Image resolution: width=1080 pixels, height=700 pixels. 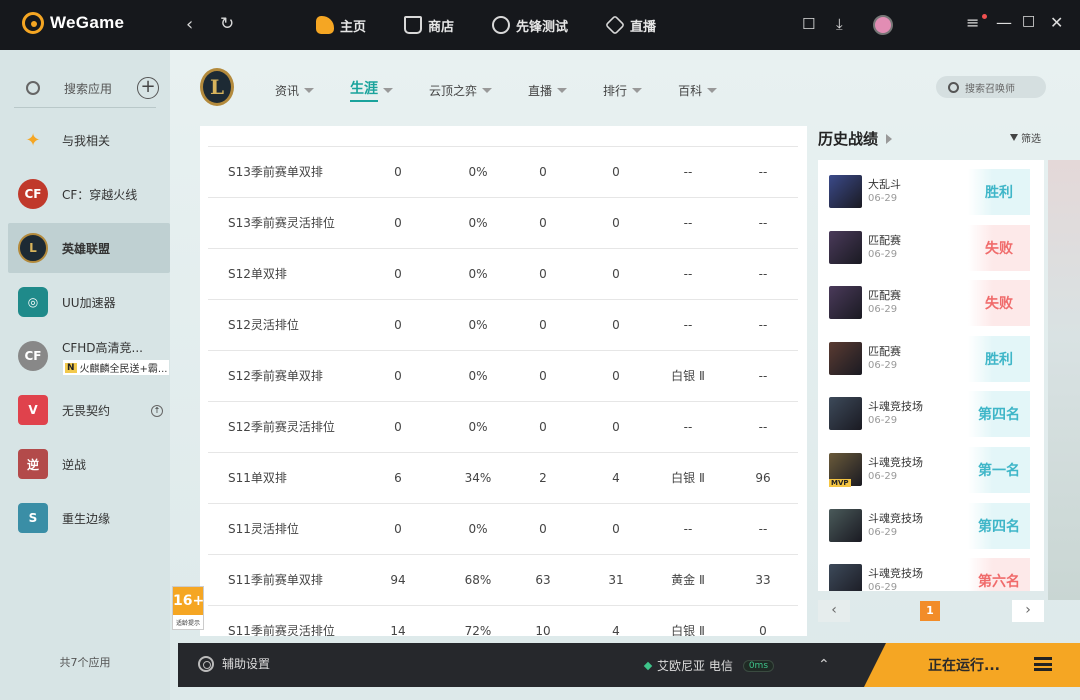 What do you see at coordinates (461, 90) in the screenshot?
I see `tab-tft: 云顶之弈` at bounding box center [461, 90].